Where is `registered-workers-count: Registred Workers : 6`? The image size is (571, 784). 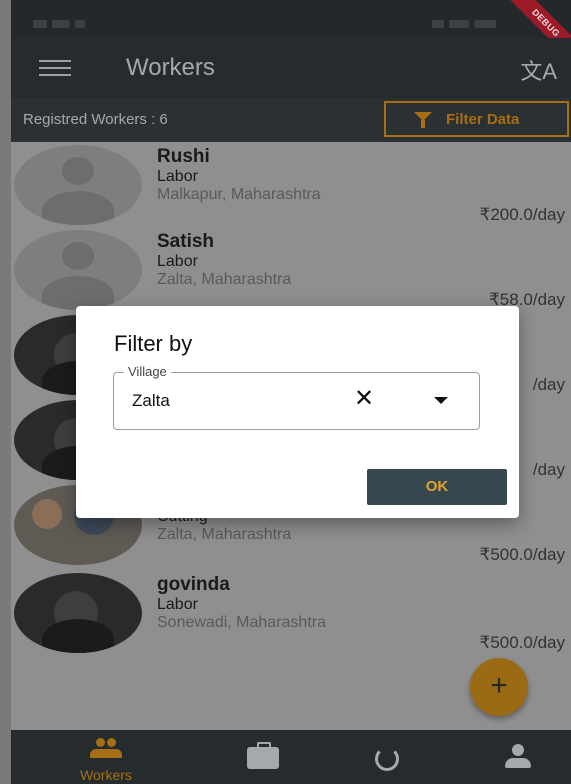
registered-workers-count: Registred Workers : 6 is located at coordinates (95, 119).